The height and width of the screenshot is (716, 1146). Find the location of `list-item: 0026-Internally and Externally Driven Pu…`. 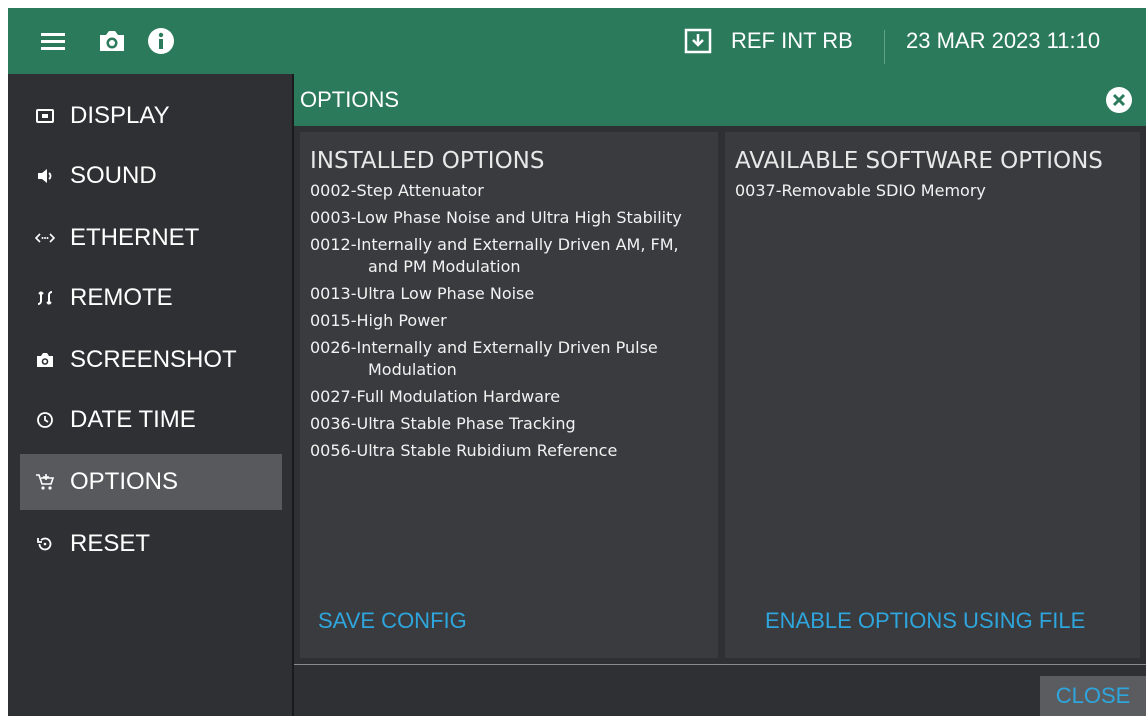

list-item: 0026-Internally and Externally Driven Pu… is located at coordinates (484, 358).